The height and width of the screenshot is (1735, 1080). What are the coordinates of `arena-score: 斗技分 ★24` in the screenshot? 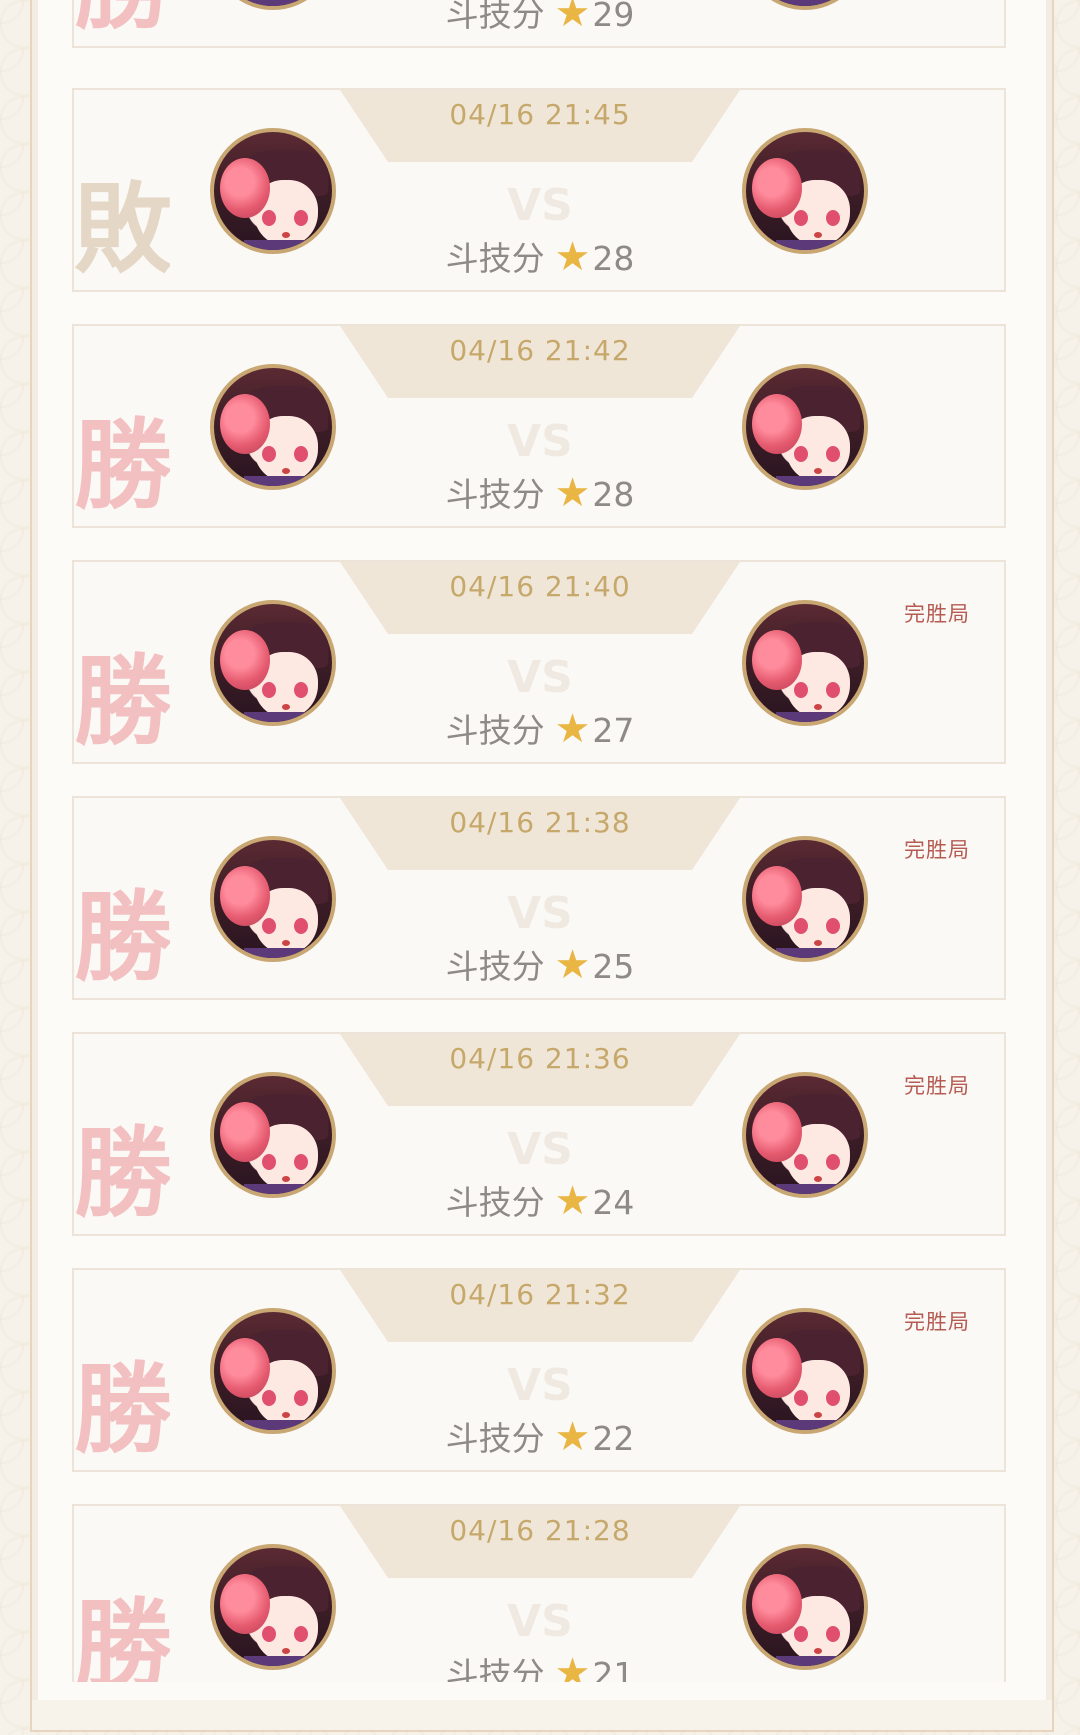 It's located at (540, 1200).